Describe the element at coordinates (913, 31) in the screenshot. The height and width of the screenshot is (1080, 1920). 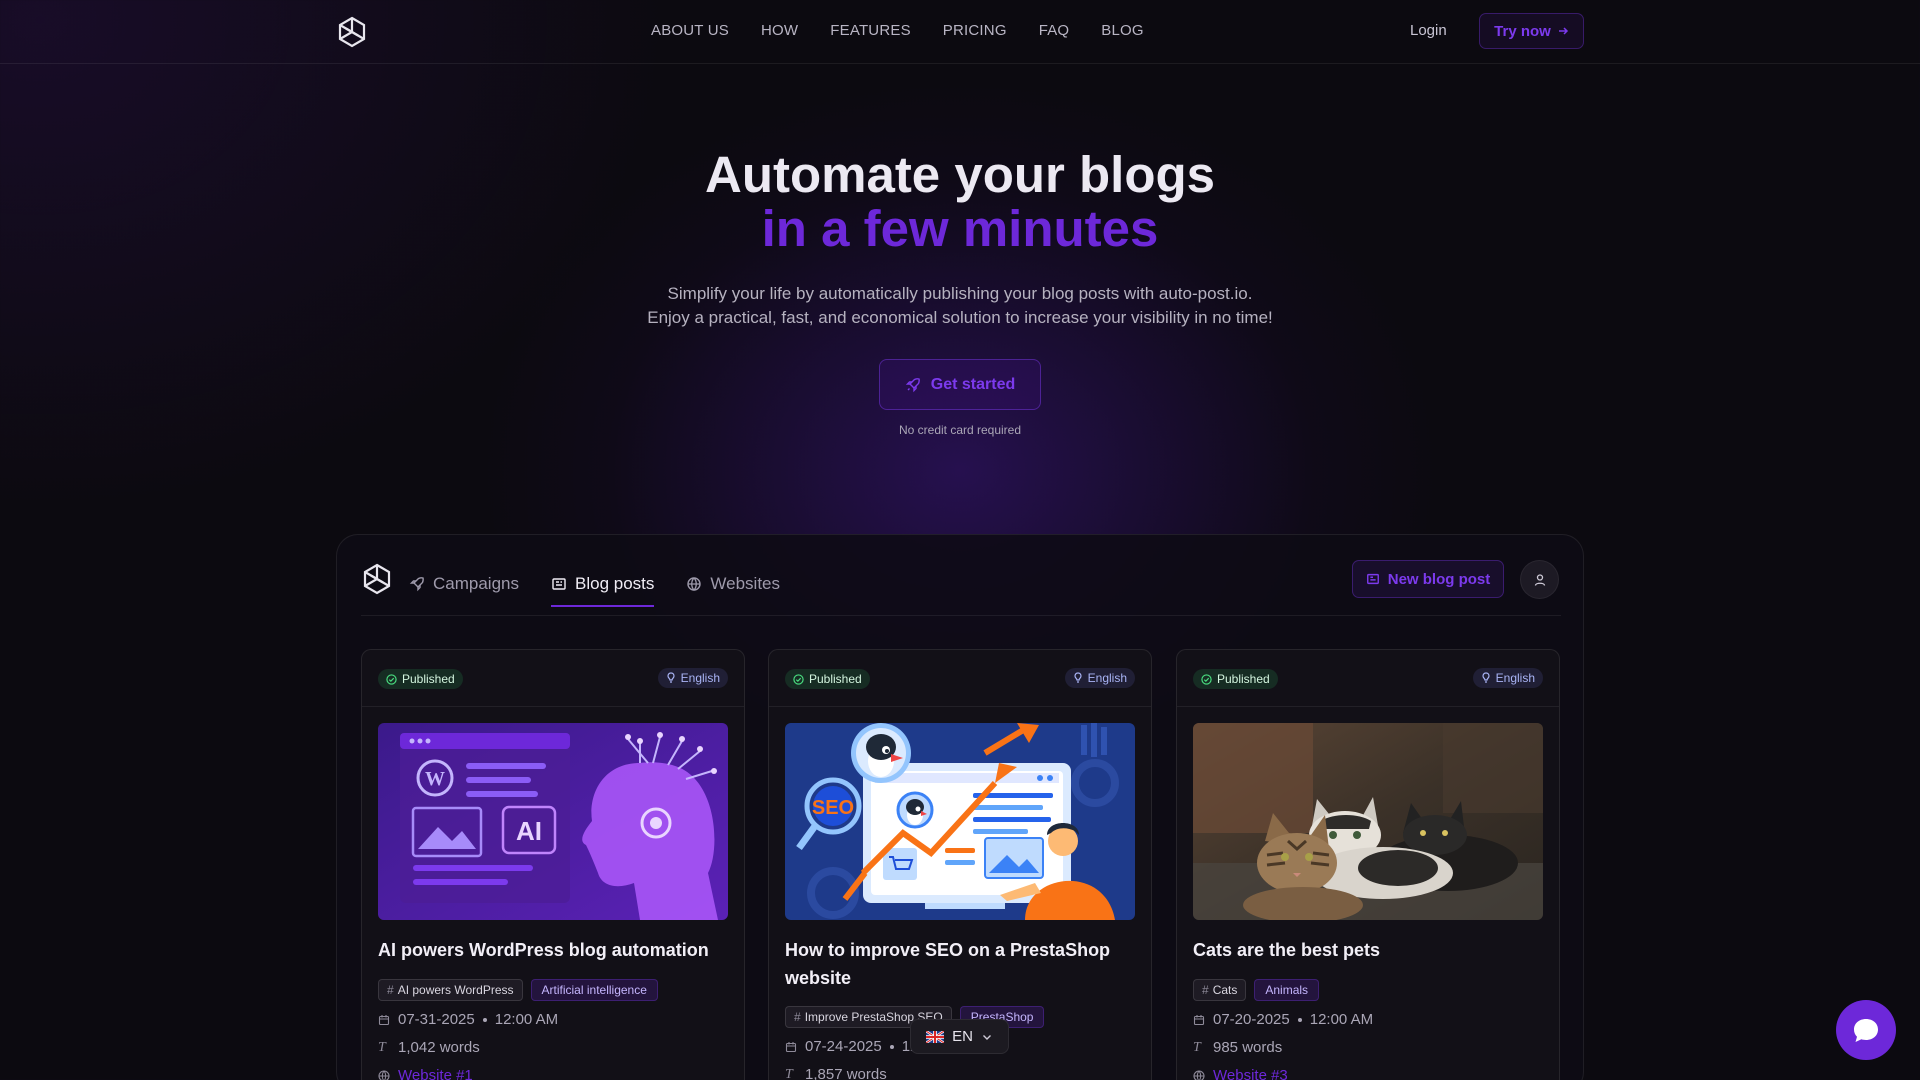
I see `nav-links: ABOUT US HOW FEATURES PRICING FAQ BLOG` at that location.